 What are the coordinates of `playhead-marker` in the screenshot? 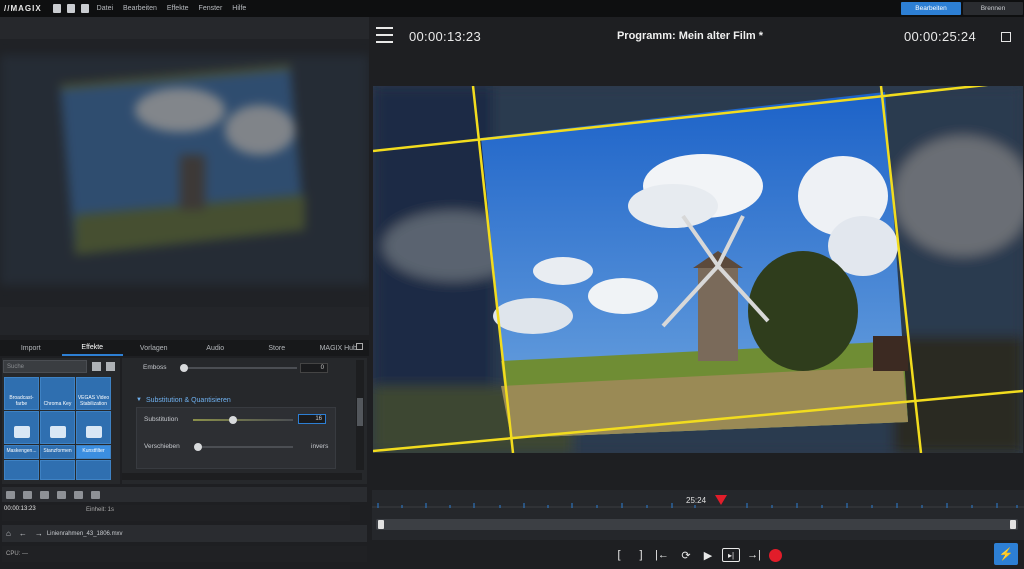 It's located at (721, 500).